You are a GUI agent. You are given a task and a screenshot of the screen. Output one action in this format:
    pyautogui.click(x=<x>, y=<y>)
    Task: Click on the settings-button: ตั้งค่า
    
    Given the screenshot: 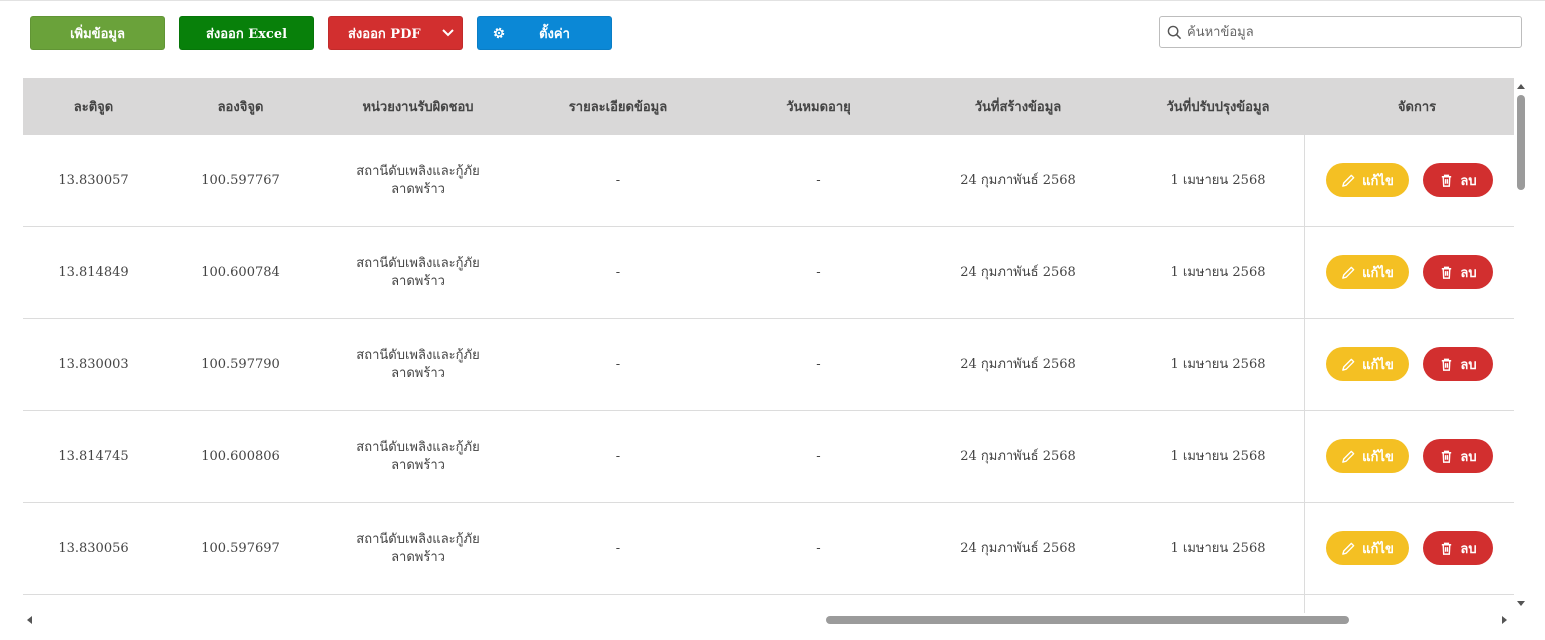 What is the action you would take?
    pyautogui.click(x=544, y=33)
    